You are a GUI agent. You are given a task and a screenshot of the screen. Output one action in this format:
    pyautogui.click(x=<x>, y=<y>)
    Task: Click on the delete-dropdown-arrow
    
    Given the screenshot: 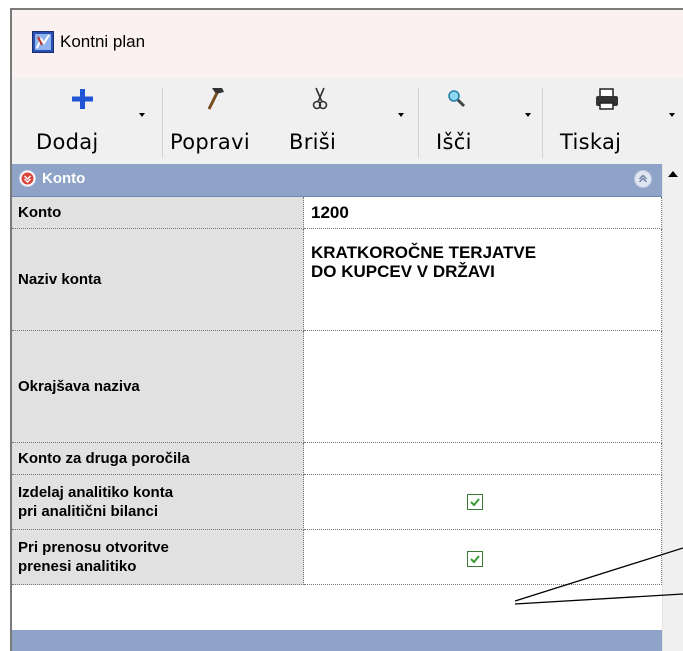 What is the action you would take?
    pyautogui.click(x=401, y=115)
    